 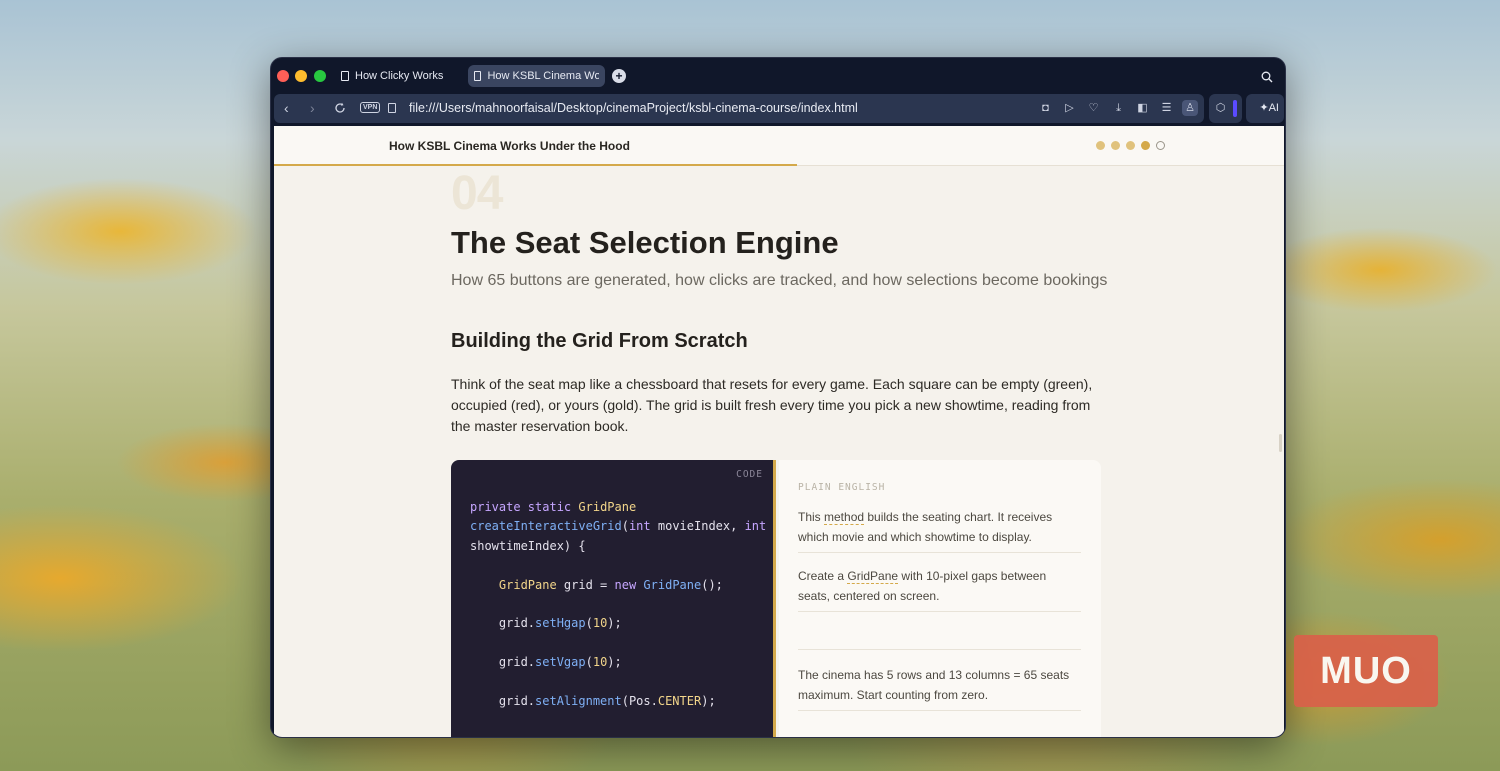 I want to click on play-icon: ▷, so click(x=1069, y=108).